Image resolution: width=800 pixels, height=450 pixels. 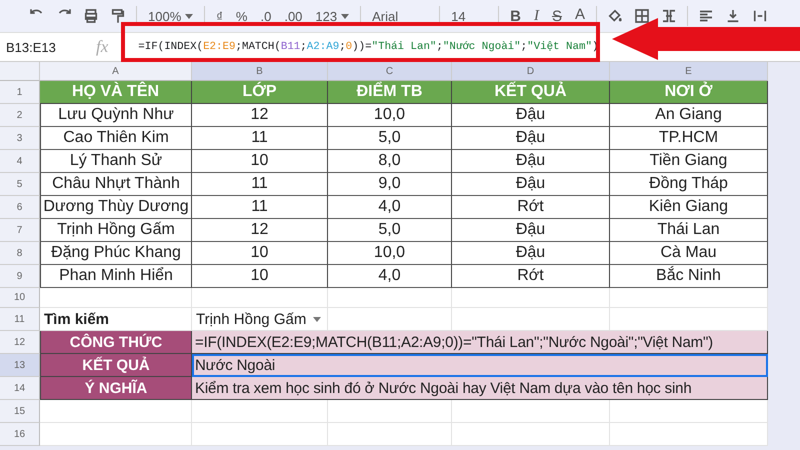 I want to click on table-cell: Dương Thùy Dương, so click(x=116, y=207).